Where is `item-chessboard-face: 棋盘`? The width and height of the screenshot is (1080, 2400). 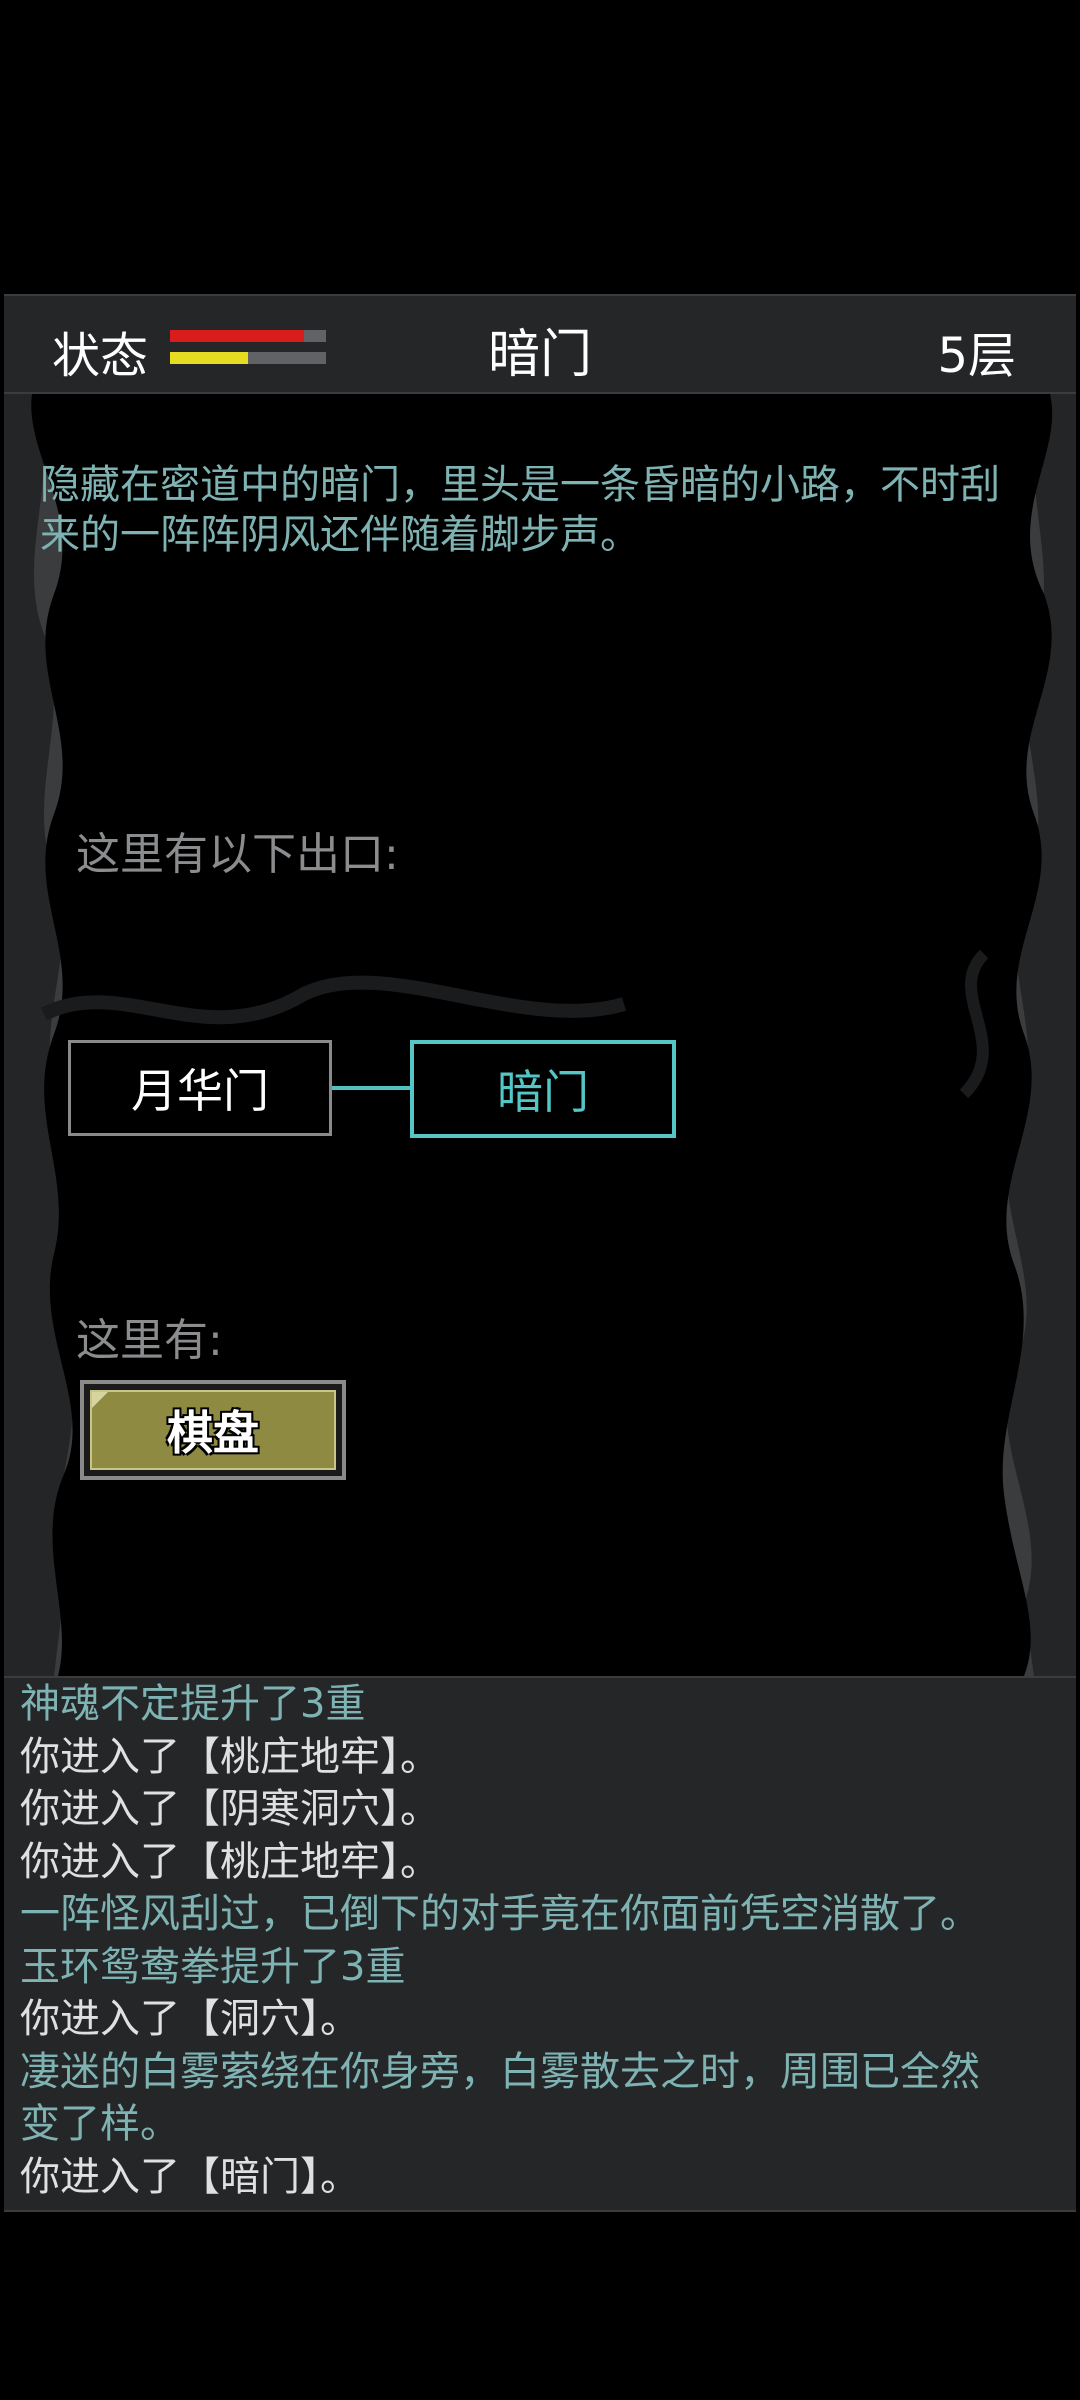
item-chessboard-face: 棋盘 is located at coordinates (213, 1430).